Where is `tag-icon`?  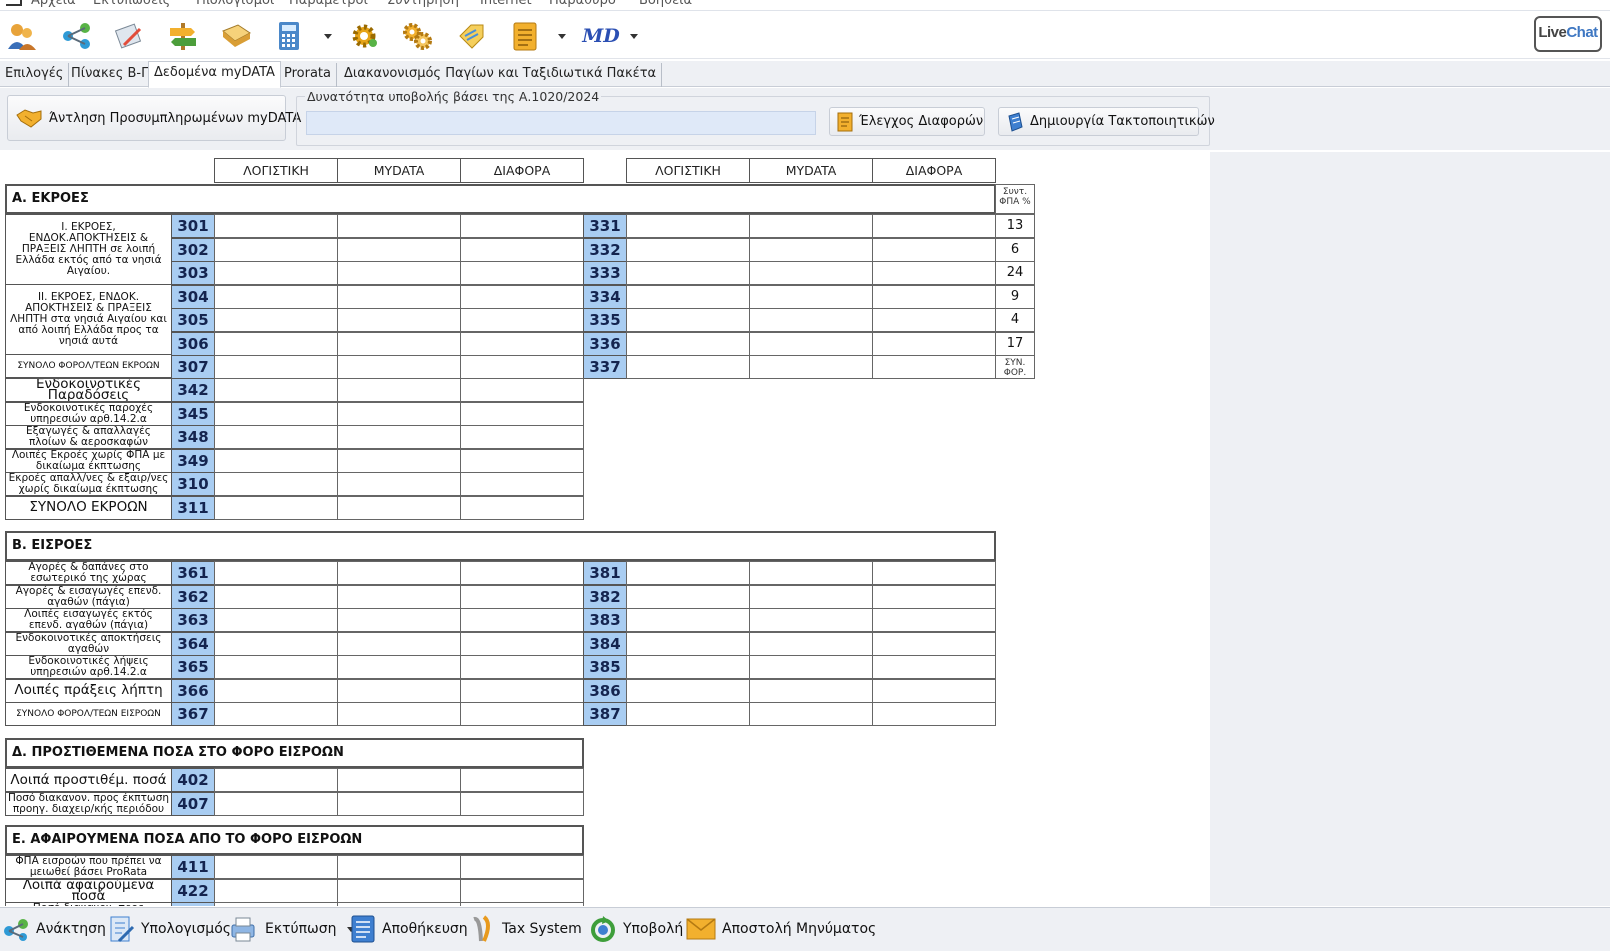 tag-icon is located at coordinates (472, 36).